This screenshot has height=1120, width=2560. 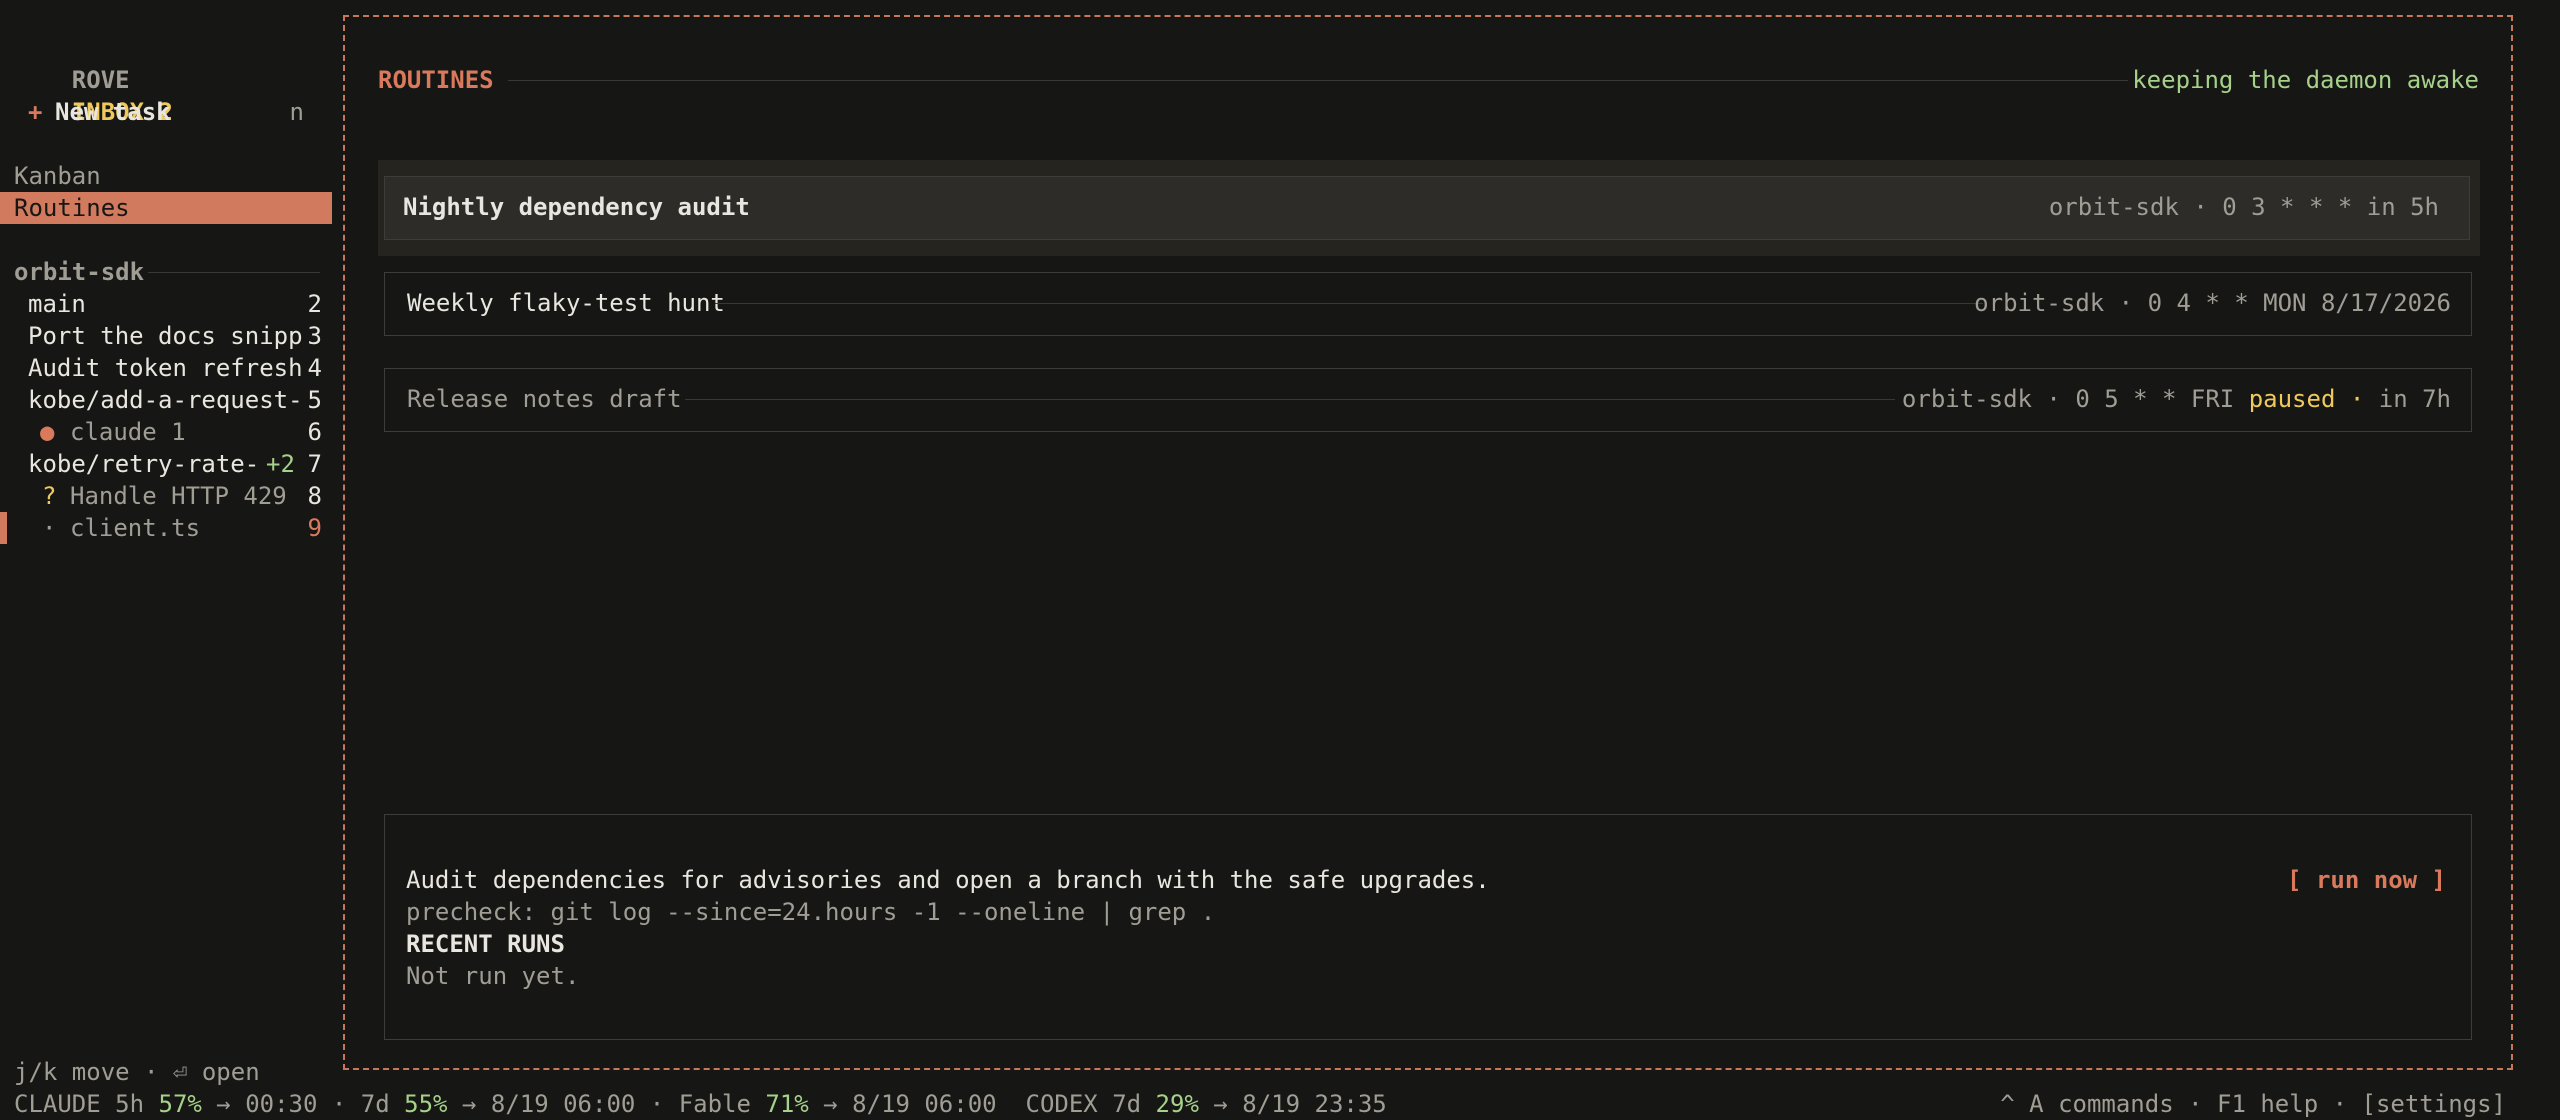 What do you see at coordinates (57, 176) in the screenshot?
I see `nav-kanban-label: Kanban` at bounding box center [57, 176].